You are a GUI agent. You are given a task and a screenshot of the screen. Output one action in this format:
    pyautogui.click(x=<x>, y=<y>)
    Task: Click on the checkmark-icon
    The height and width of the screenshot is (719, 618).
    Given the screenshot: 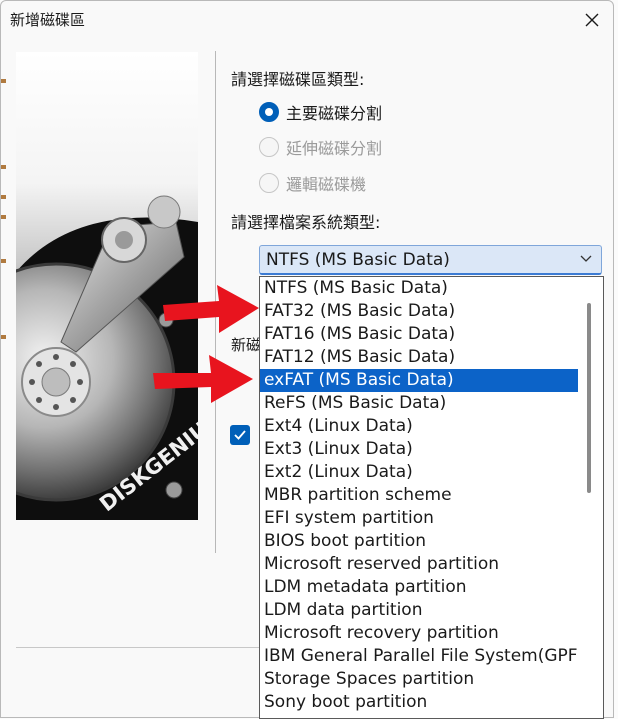 What is the action you would take?
    pyautogui.click(x=240, y=435)
    